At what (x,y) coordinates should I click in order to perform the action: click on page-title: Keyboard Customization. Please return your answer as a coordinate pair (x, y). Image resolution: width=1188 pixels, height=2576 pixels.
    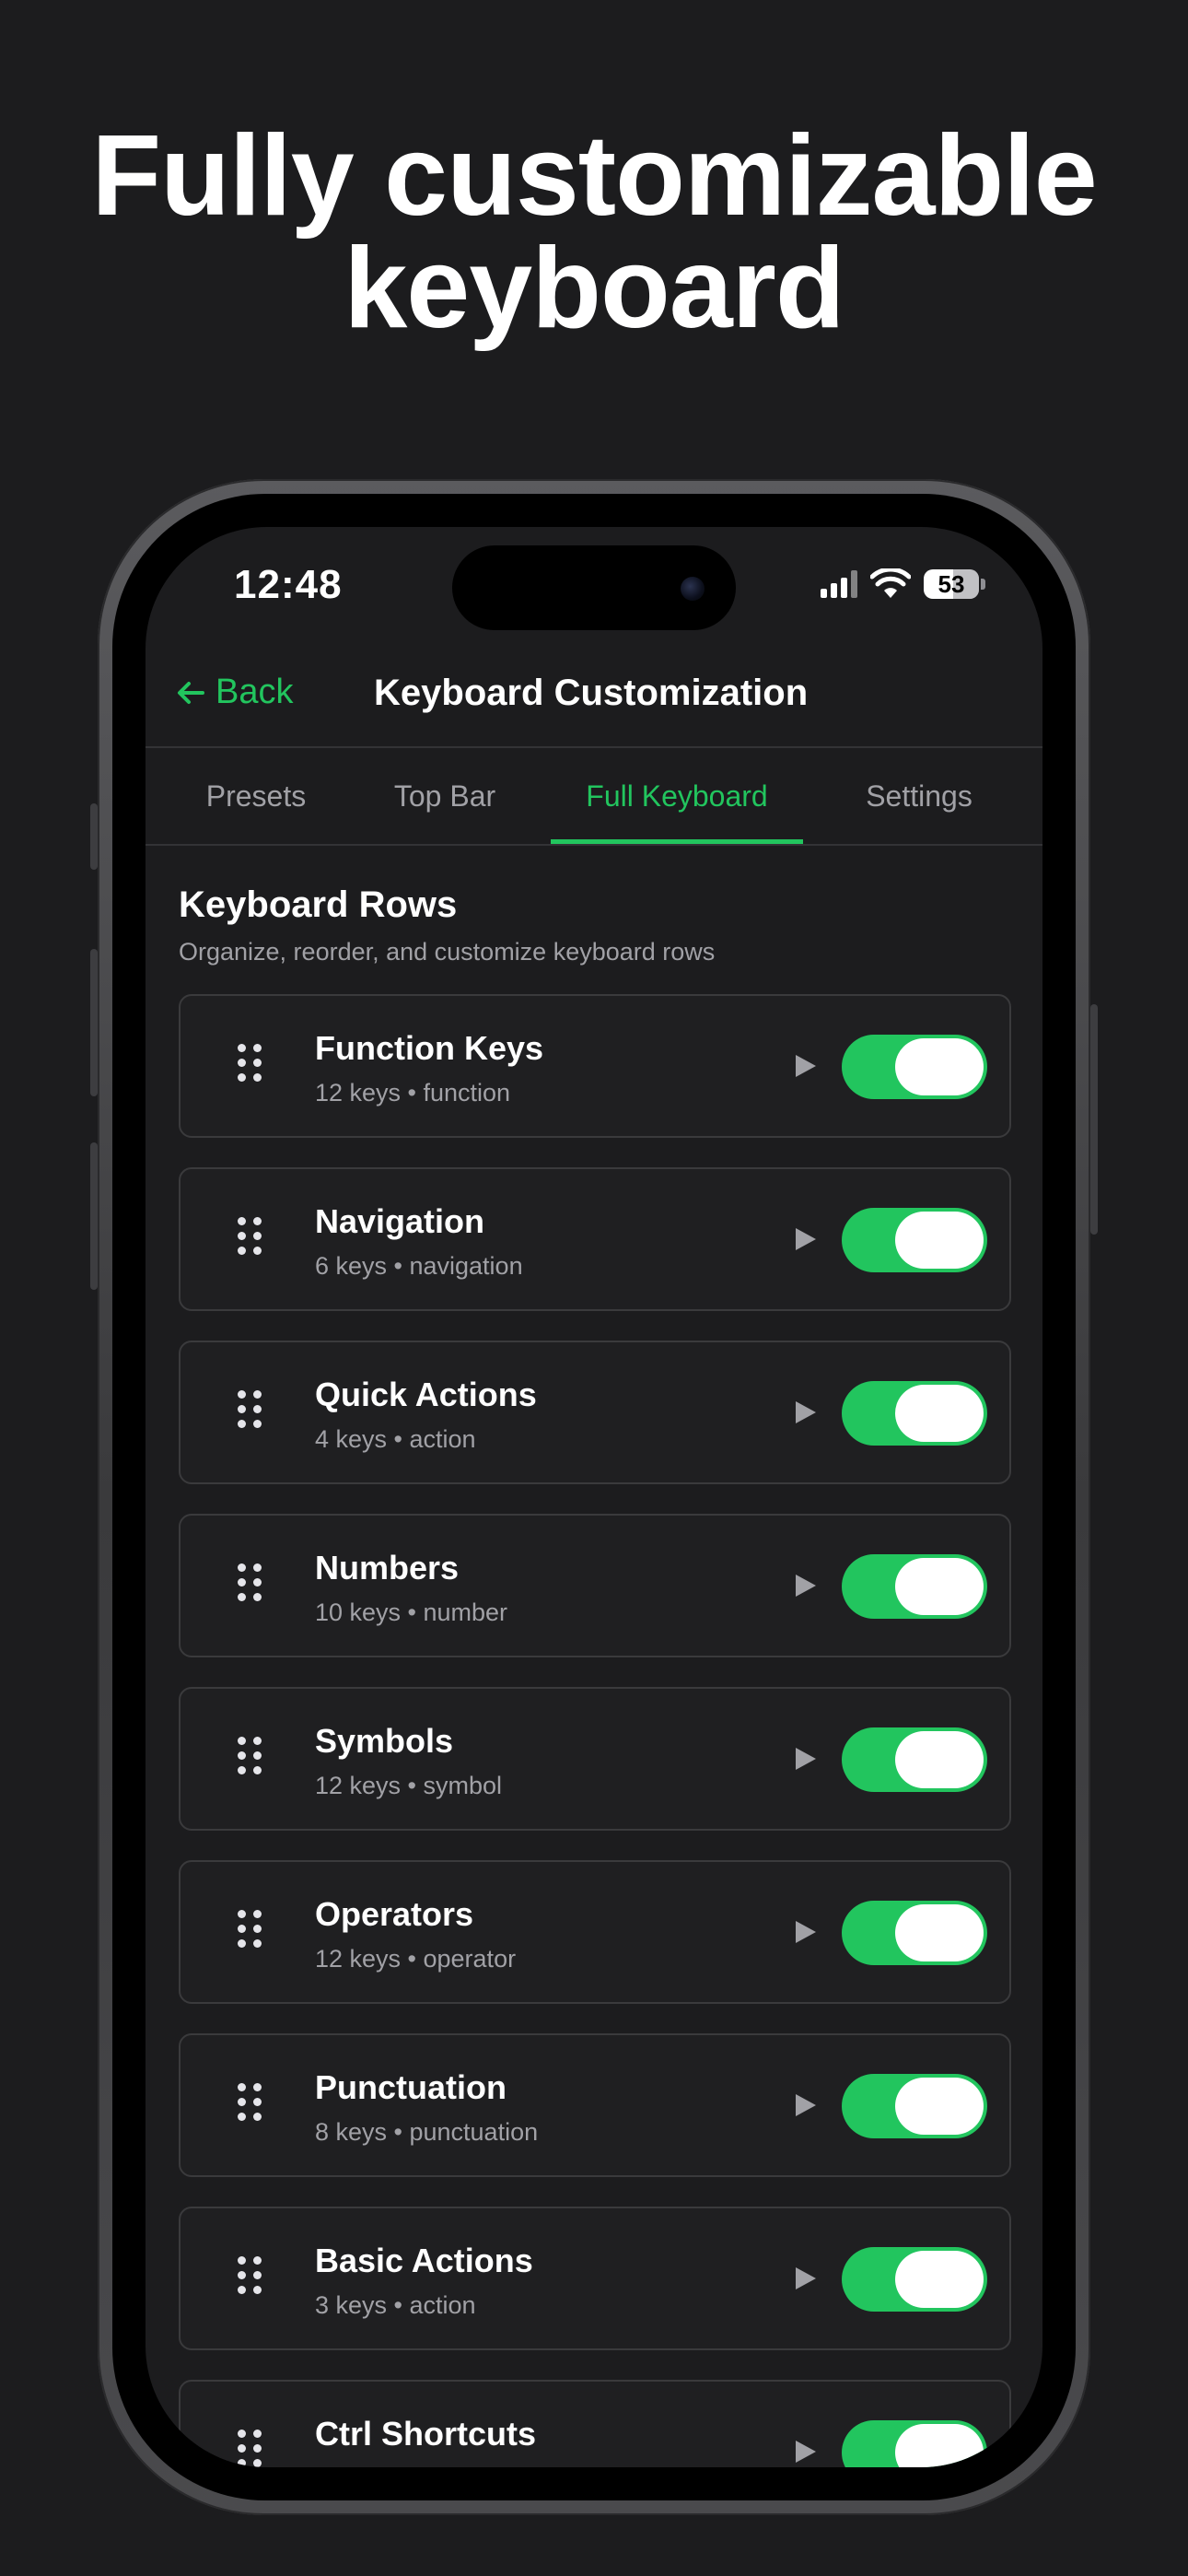
    Looking at the image, I should click on (591, 693).